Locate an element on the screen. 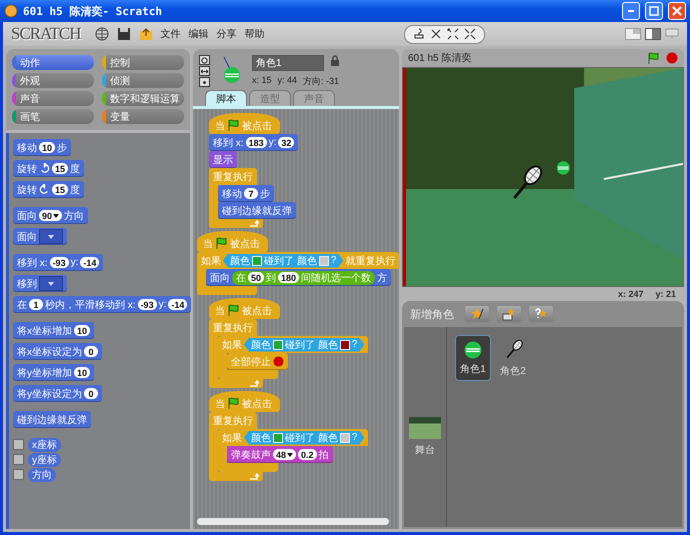  window-title: 601 h5 陈清奕- Scratch is located at coordinates (93, 11).